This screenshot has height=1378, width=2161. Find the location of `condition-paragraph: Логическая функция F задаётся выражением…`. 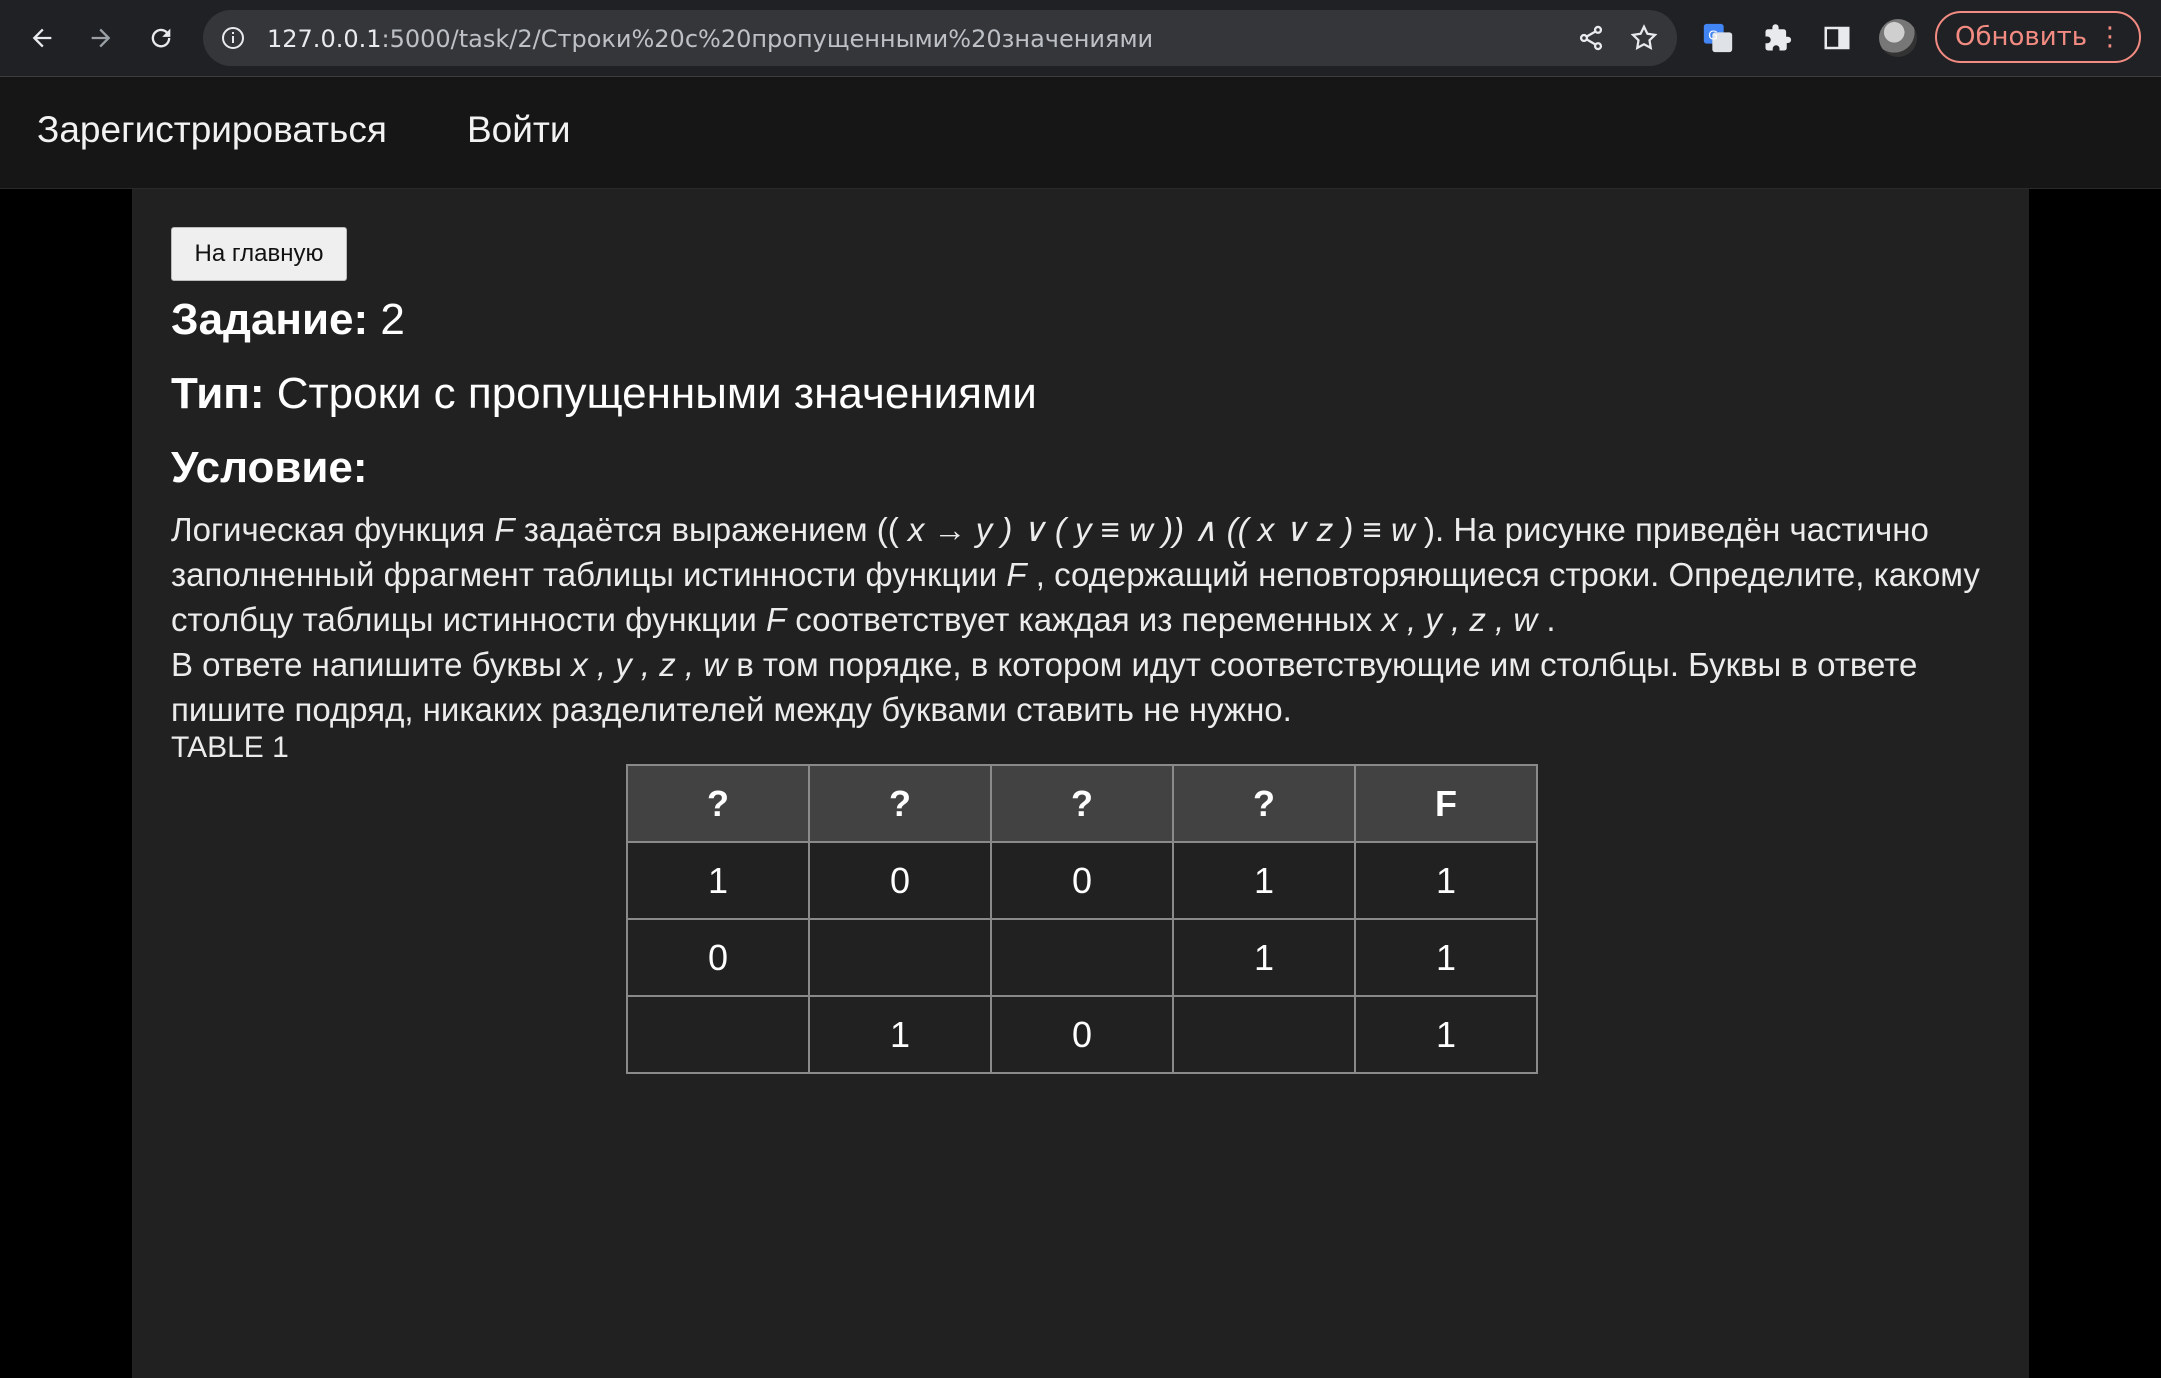

condition-paragraph: Логическая функция F задаётся выражением… is located at coordinates (1075, 574).